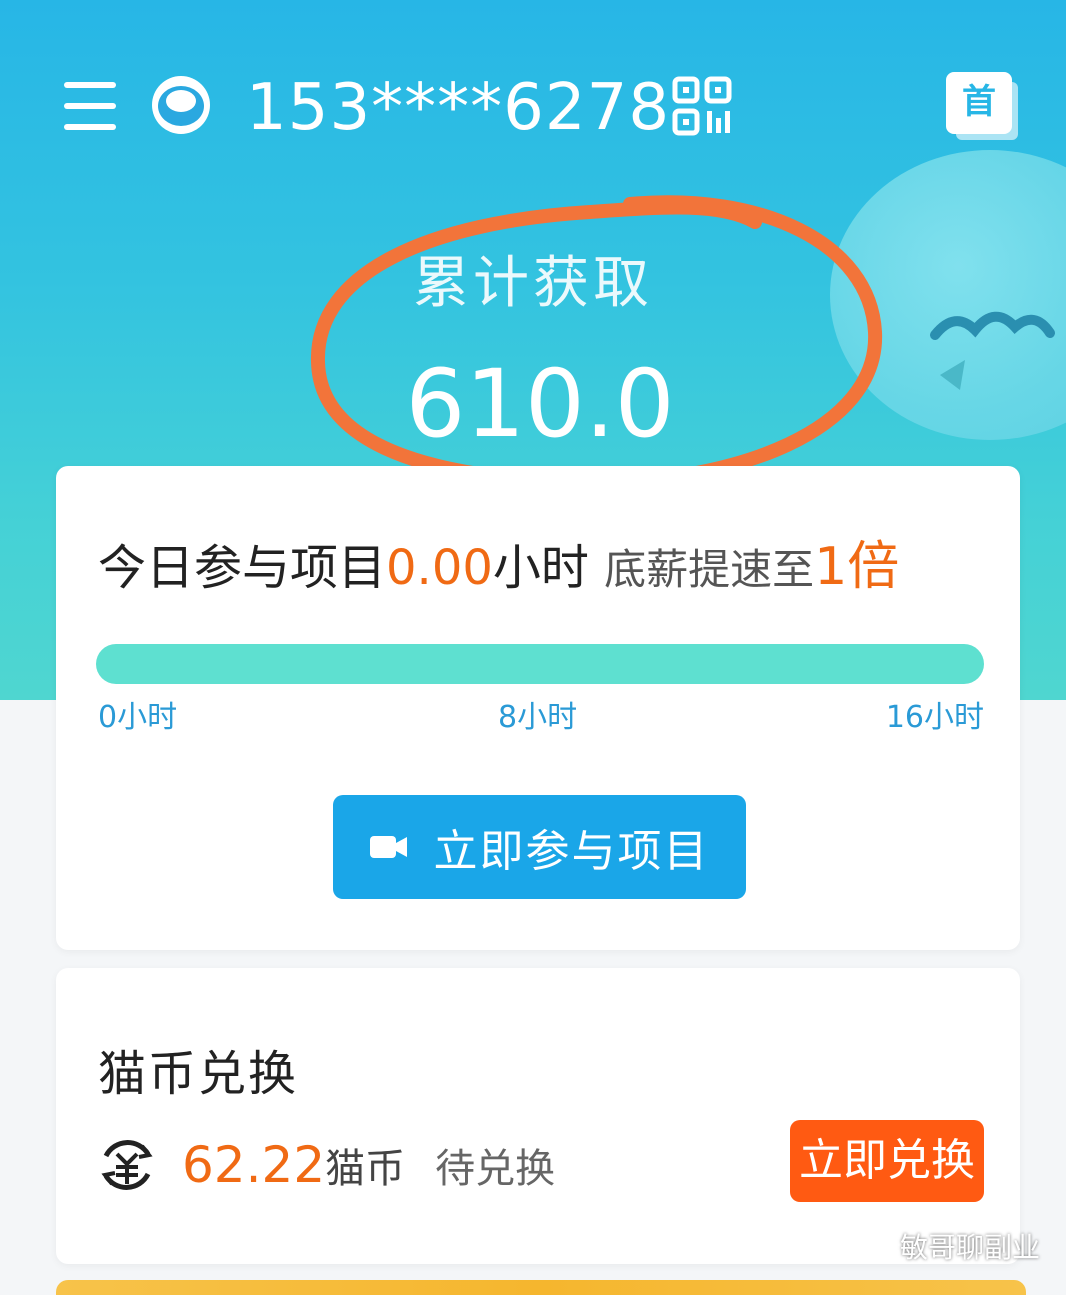  I want to click on join-project-label: 立即参与项目, so click(571, 851).